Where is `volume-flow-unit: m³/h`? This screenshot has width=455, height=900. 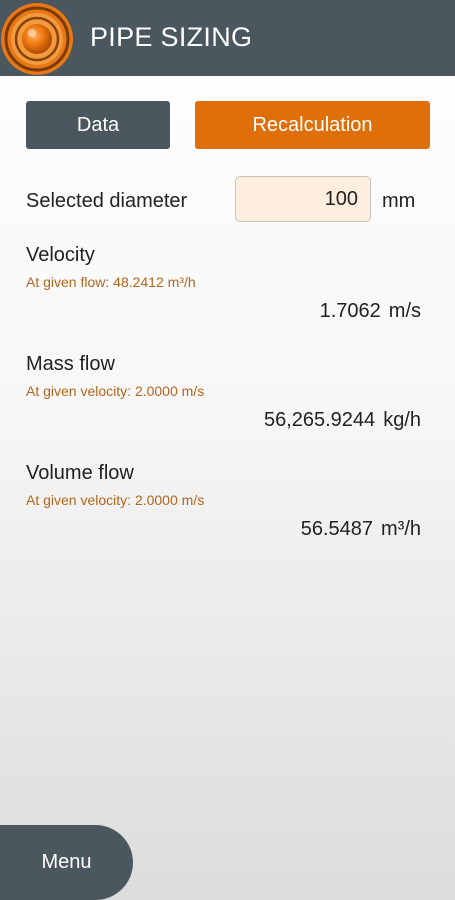
volume-flow-unit: m³/h is located at coordinates (401, 529).